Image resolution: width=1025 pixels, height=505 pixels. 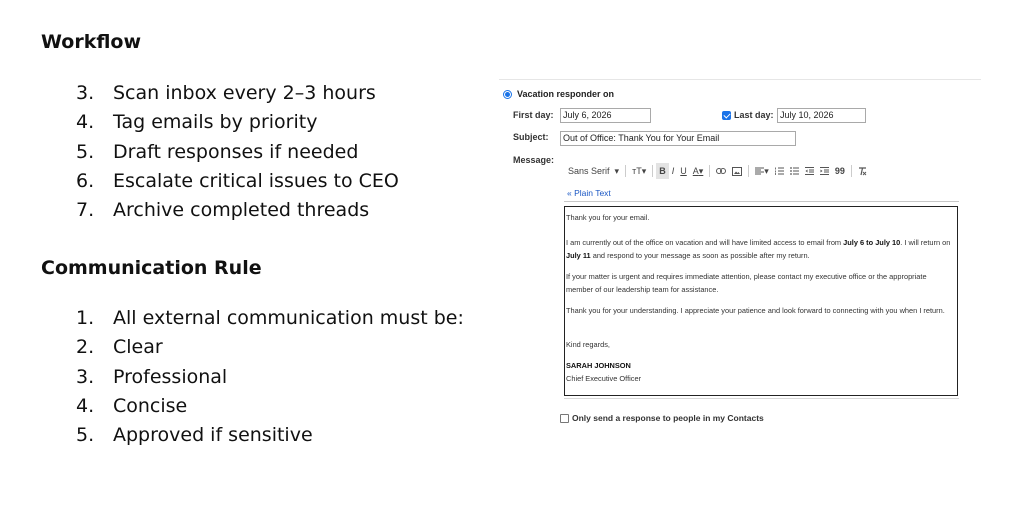 I want to click on remove-formatting-icon, so click(x=862, y=171).